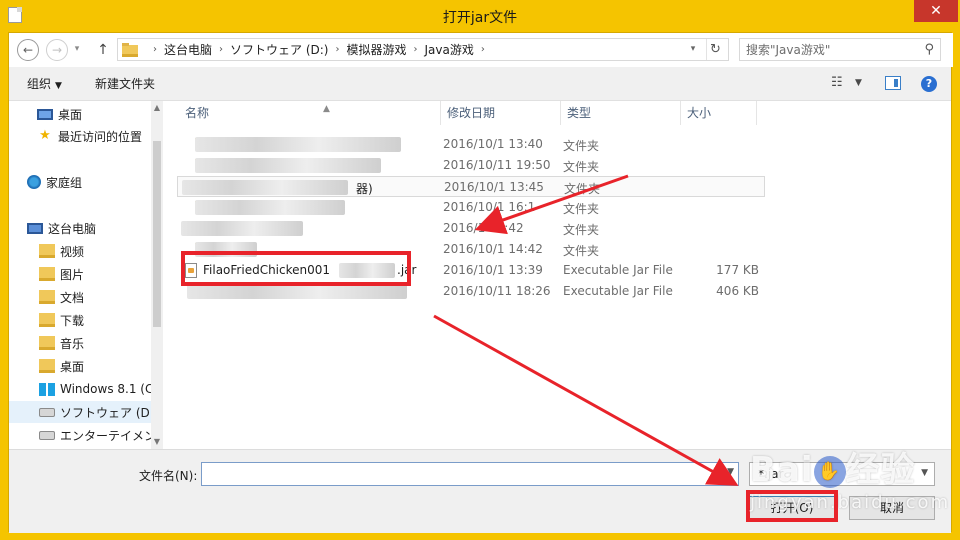  I want to click on monitor-icon, so click(45, 114).